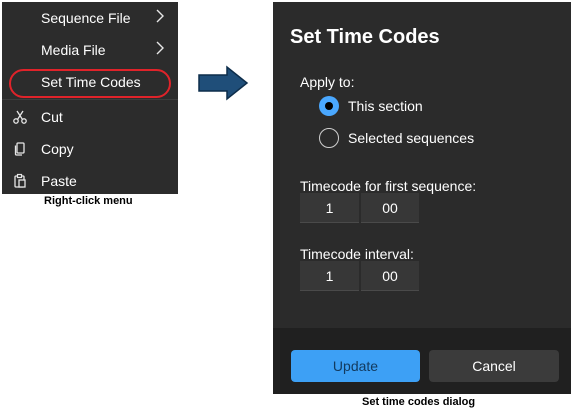  Describe the element at coordinates (359, 276) in the screenshot. I see `interval-timecode: 1 00` at that location.